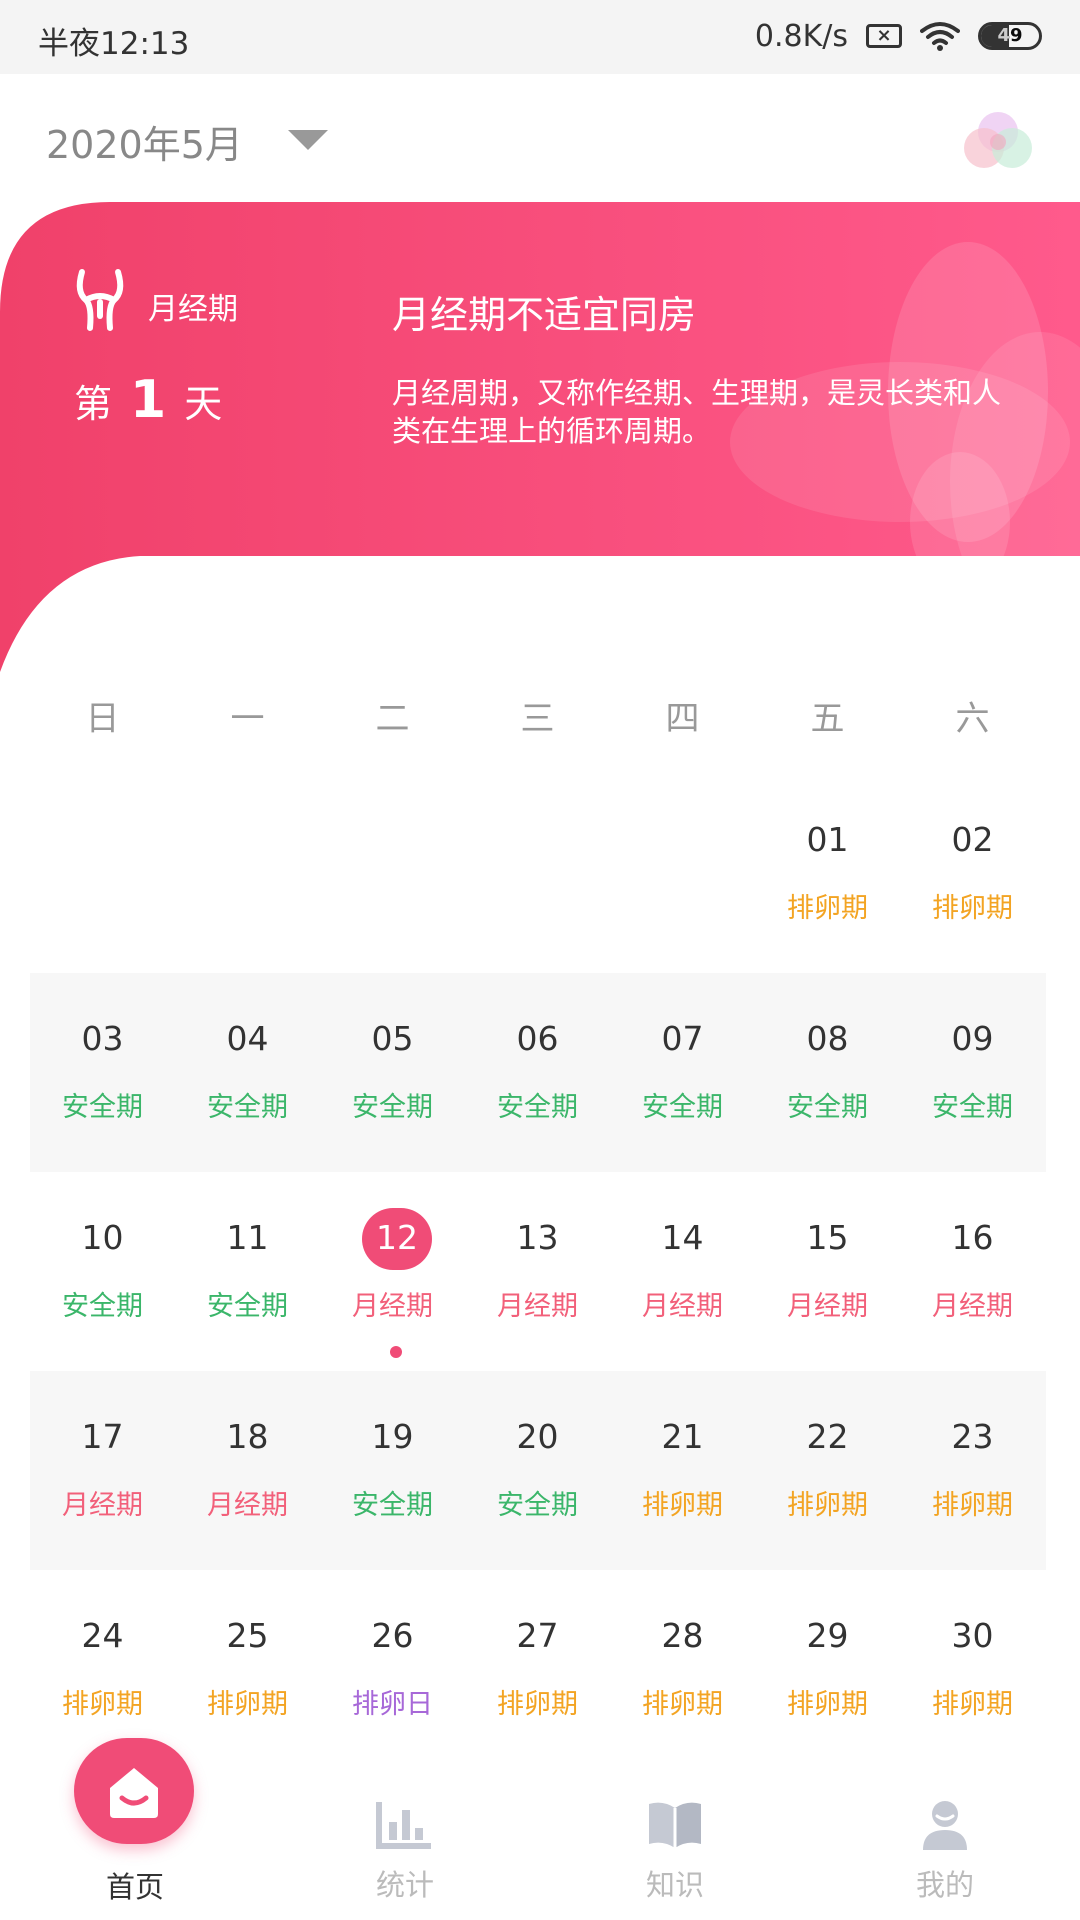  I want to click on calendar-day-cell: 09 安全期, so click(972, 1072).